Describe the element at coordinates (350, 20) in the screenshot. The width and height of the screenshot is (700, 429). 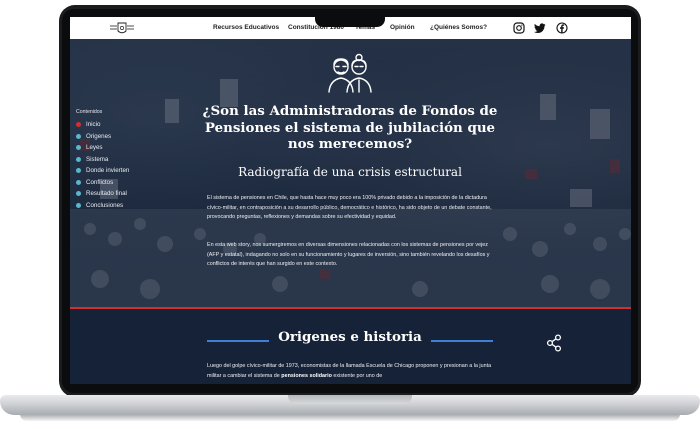
I see `camera-notch` at that location.